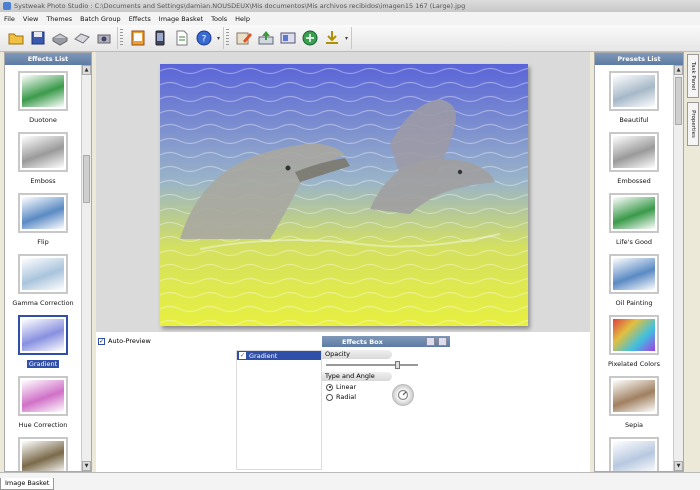 This screenshot has height=490, width=700. Describe the element at coordinates (43, 425) in the screenshot. I see `effect-item-label: Hue Correction` at that location.